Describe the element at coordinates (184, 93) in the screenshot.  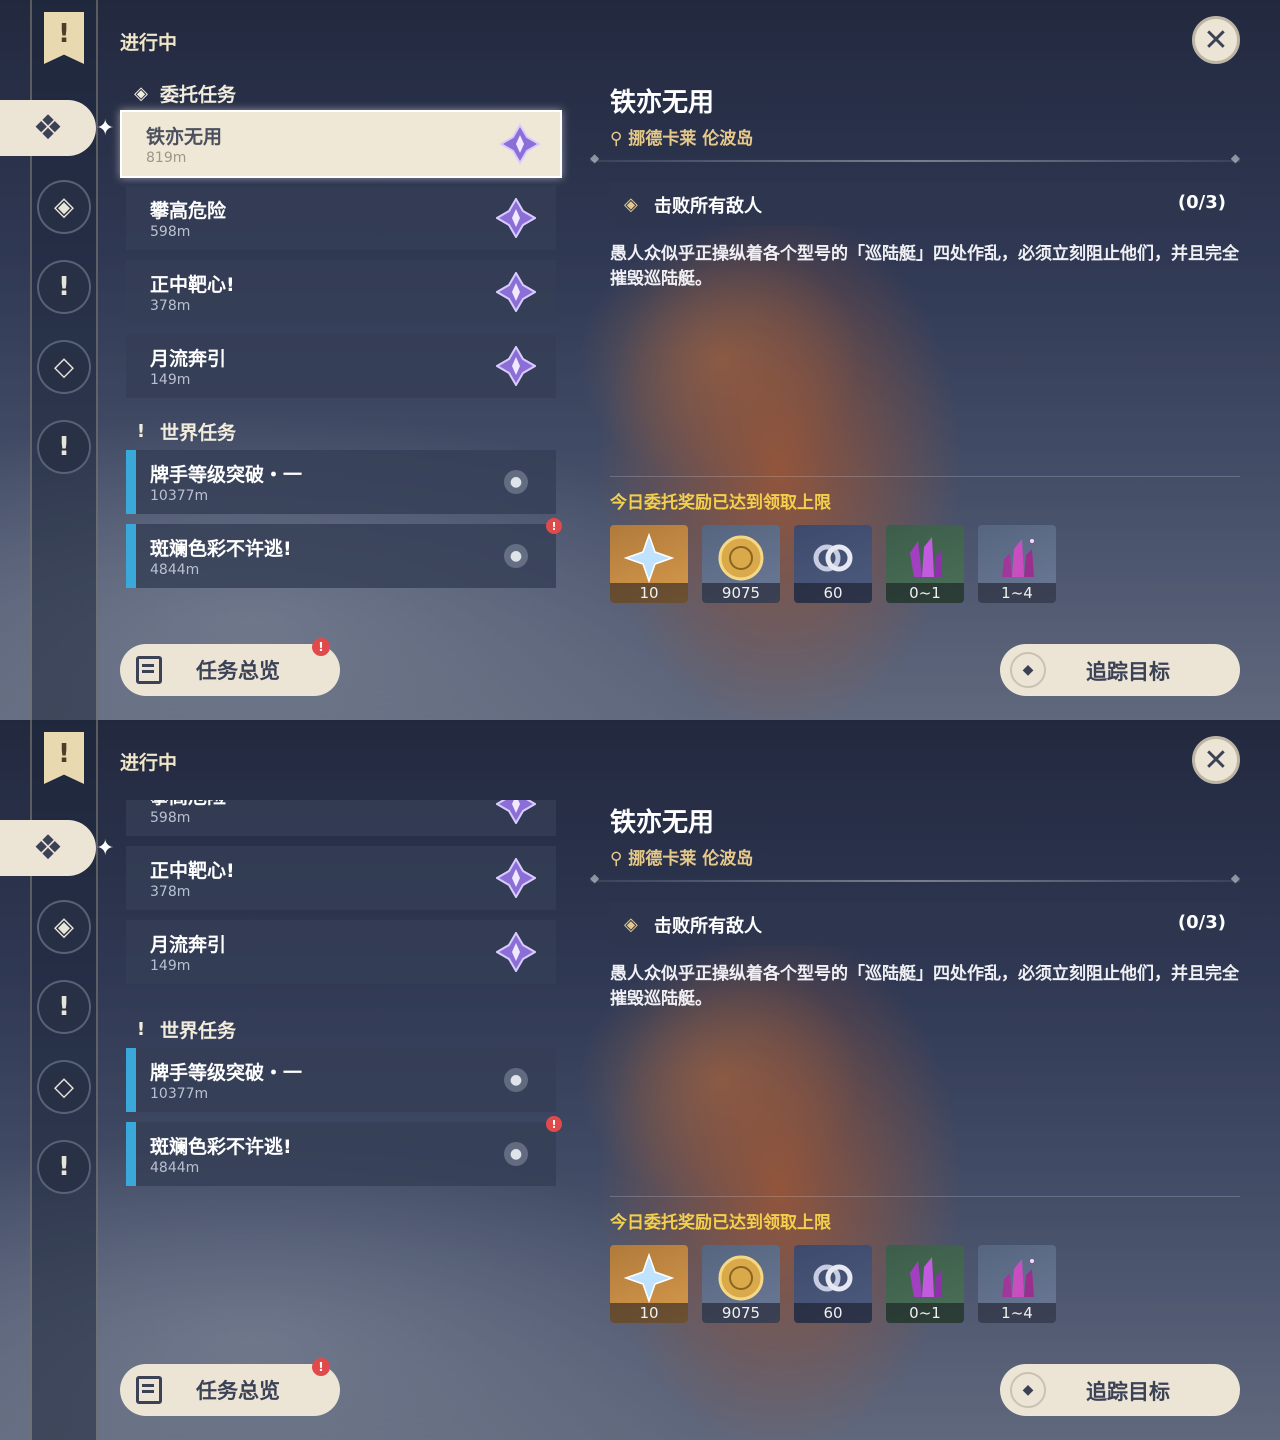
I see `commission-section-title: ◈ 委托任务` at that location.